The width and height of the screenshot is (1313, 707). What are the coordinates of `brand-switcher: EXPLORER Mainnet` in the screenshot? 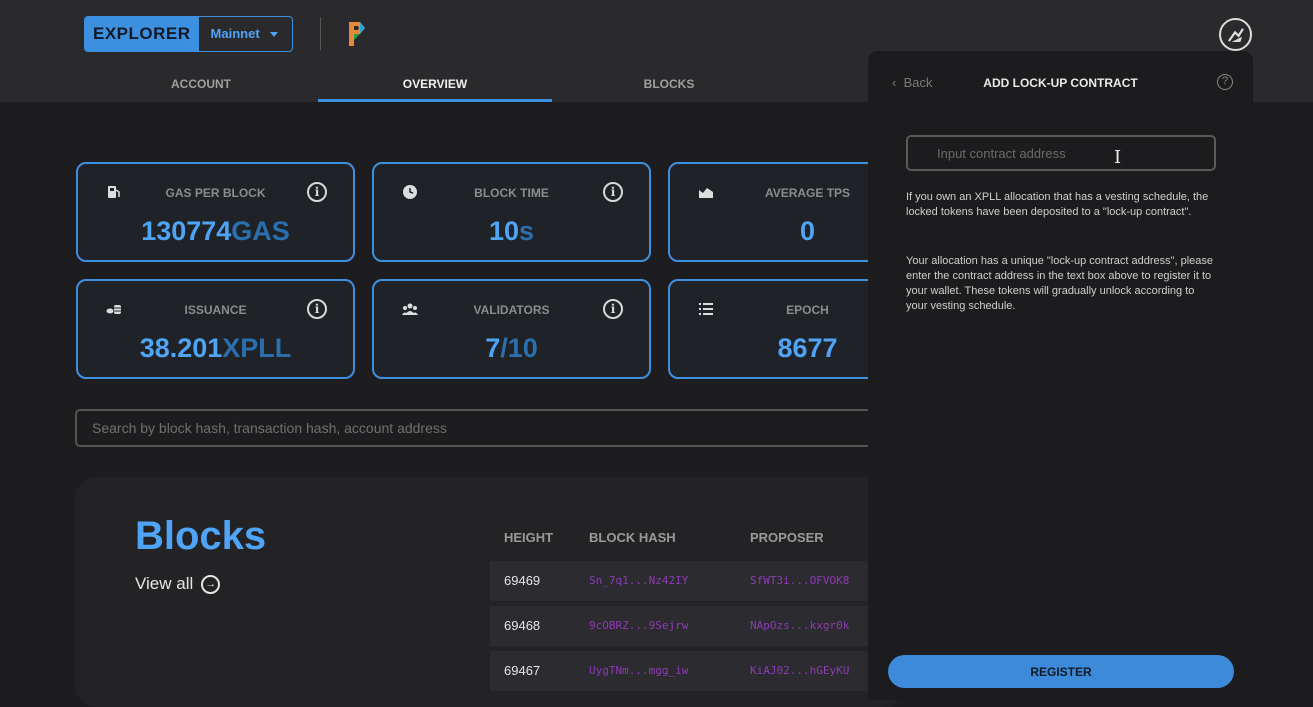 It's located at (188, 34).